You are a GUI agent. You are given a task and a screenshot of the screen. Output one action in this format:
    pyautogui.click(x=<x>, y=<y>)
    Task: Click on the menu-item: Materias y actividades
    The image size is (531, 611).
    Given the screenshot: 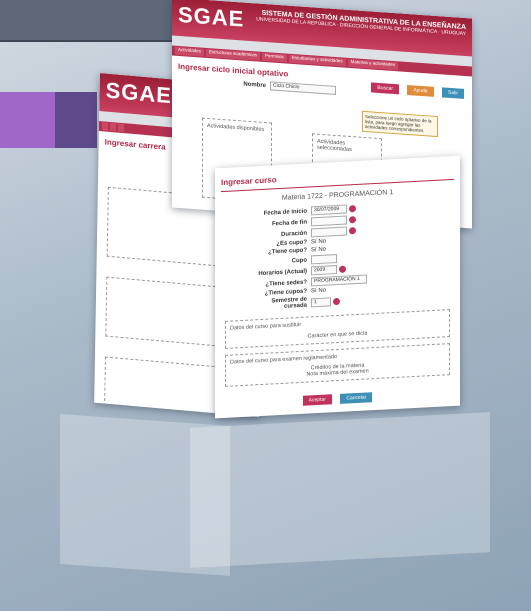 What is the action you would take?
    pyautogui.click(x=373, y=64)
    